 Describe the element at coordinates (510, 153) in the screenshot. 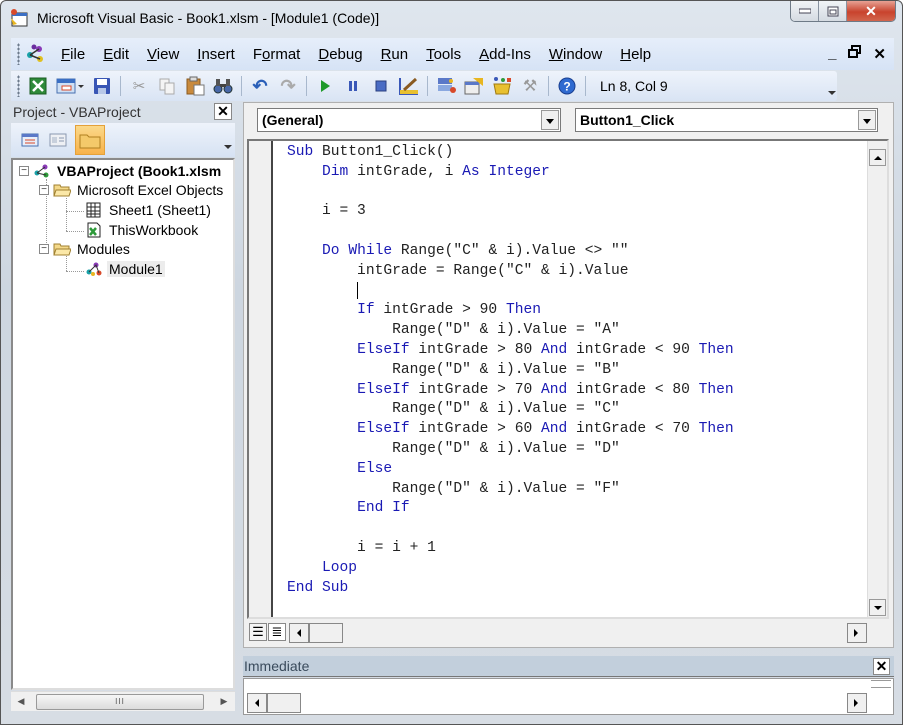

I see `code-line: Sub Button1_Click()` at that location.